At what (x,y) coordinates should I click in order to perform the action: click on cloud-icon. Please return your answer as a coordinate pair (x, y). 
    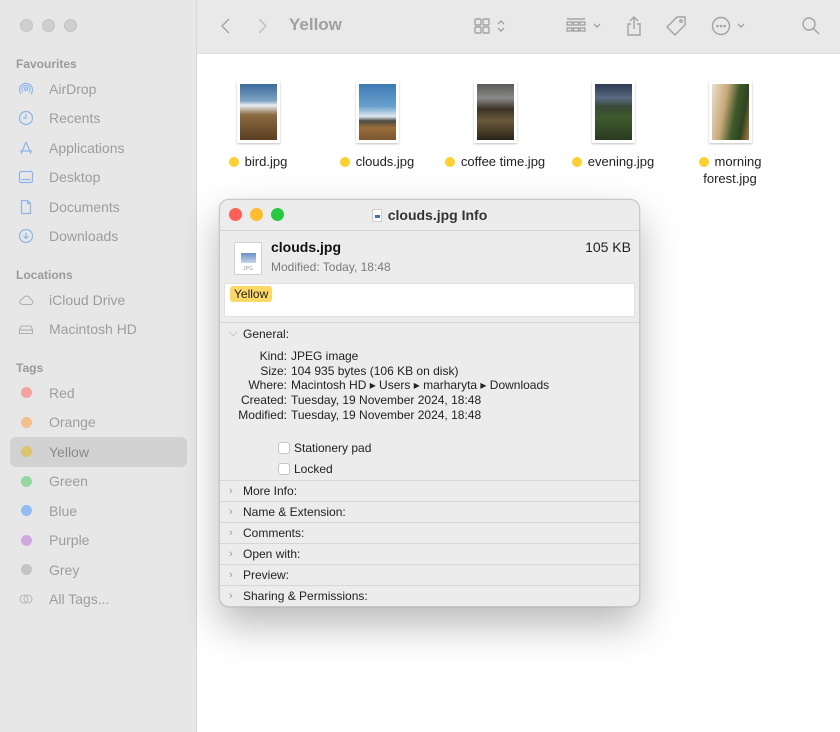
    Looking at the image, I should click on (26, 300).